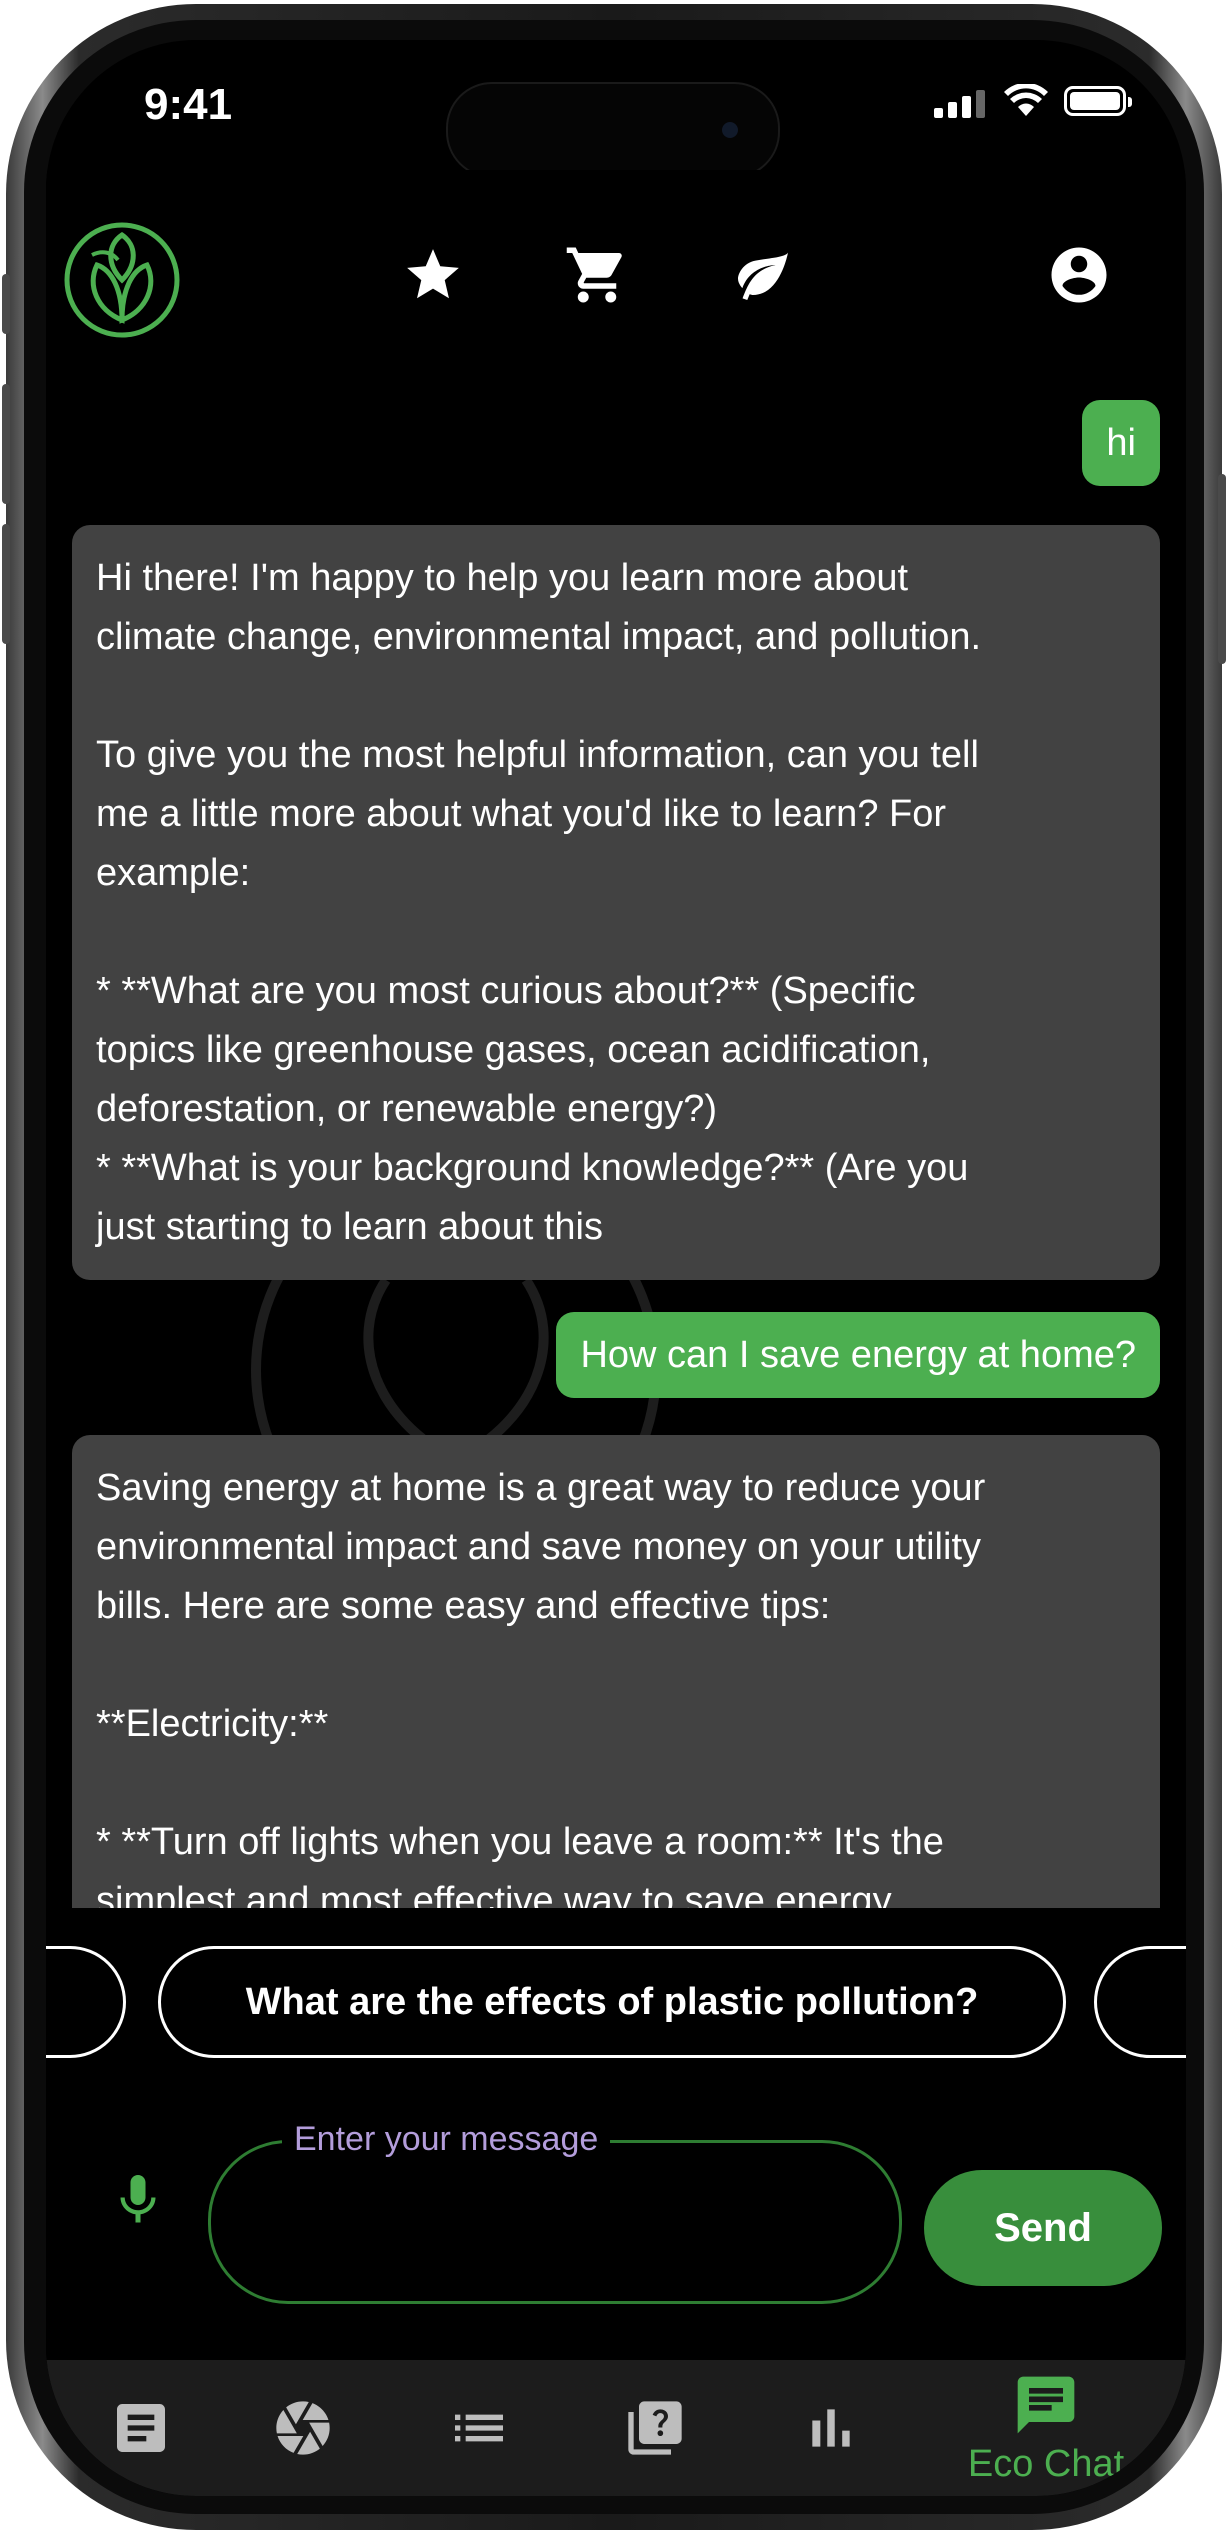 This screenshot has height=2536, width=1232. Describe the element at coordinates (122, 280) in the screenshot. I see `app-logo` at that location.